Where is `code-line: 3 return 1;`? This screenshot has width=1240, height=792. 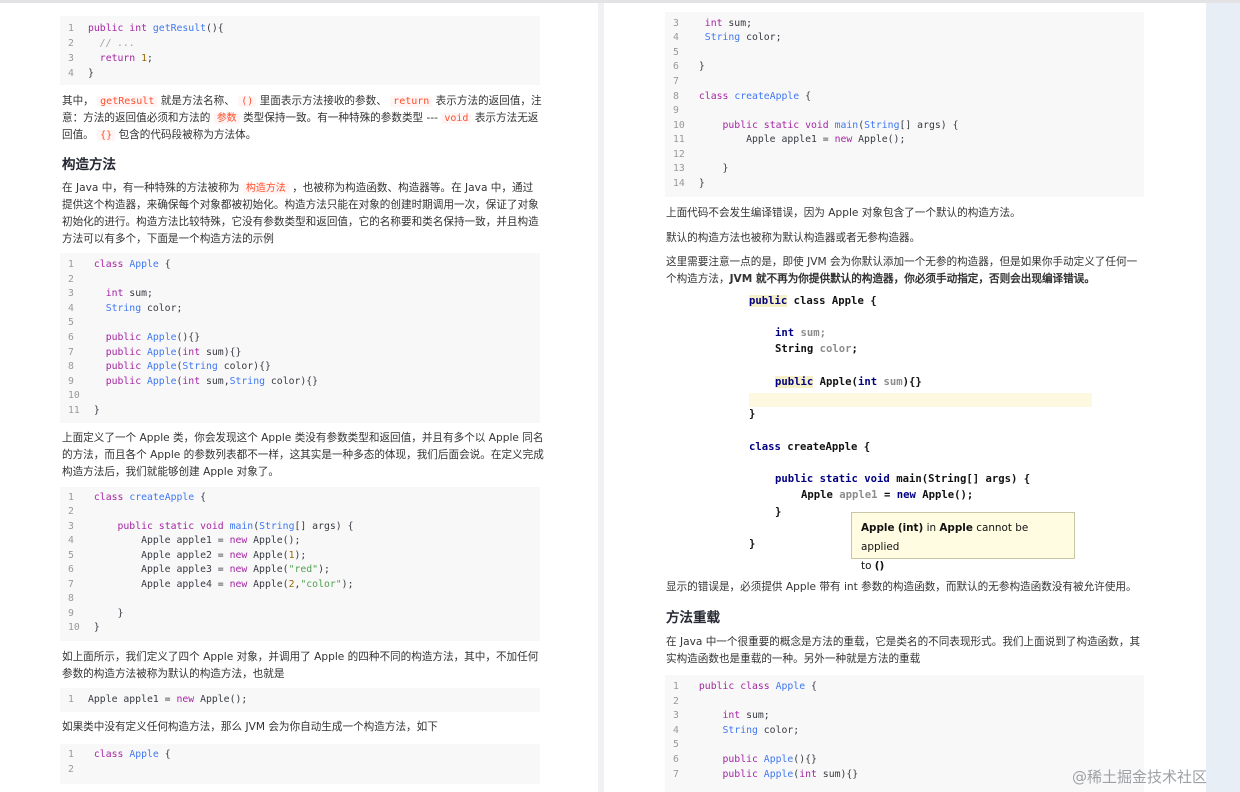
code-line: 3 return 1; is located at coordinates (110, 58).